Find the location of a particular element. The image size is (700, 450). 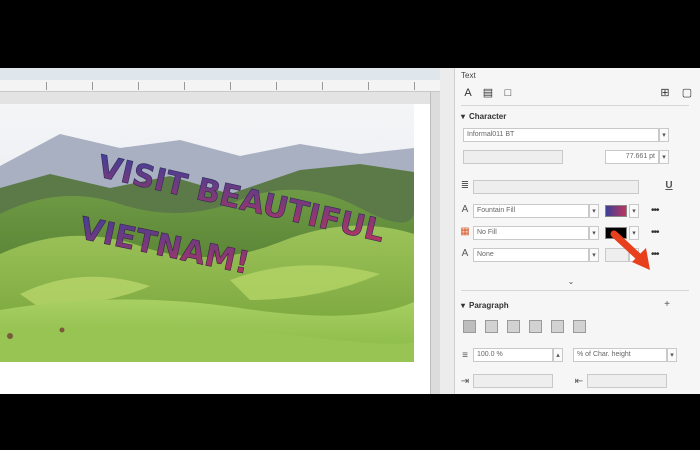

line-spacing-field: 100.0 % is located at coordinates (513, 355).